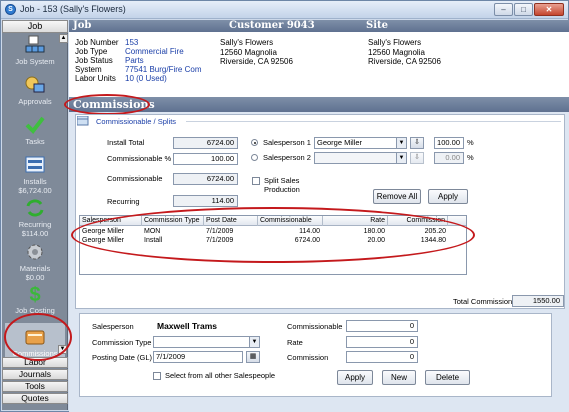 This screenshot has height=412, width=569. I want to click on job-header-bar: Job Customer 9043 Site, so click(319, 26).